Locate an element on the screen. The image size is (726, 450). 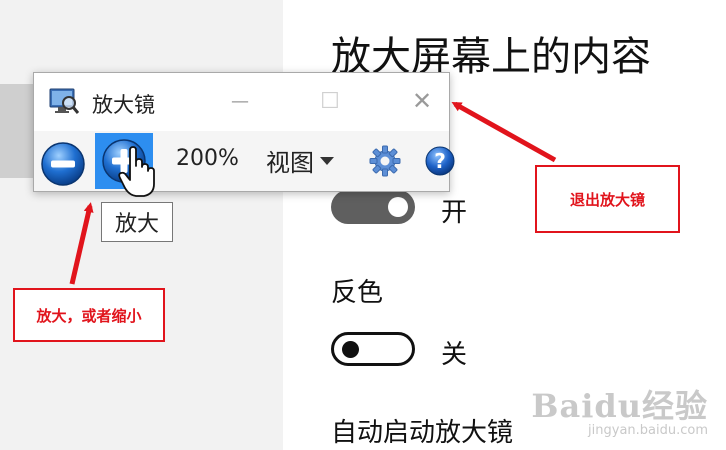
minimize-button: — is located at coordinates (240, 101).